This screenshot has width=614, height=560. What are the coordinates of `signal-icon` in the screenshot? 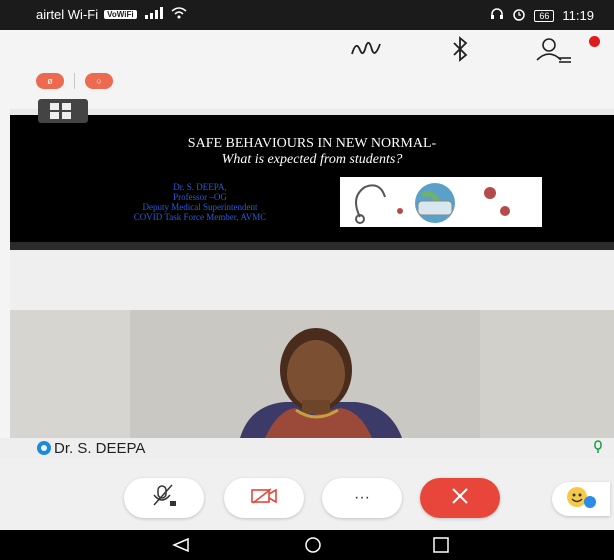 It's located at (154, 14).